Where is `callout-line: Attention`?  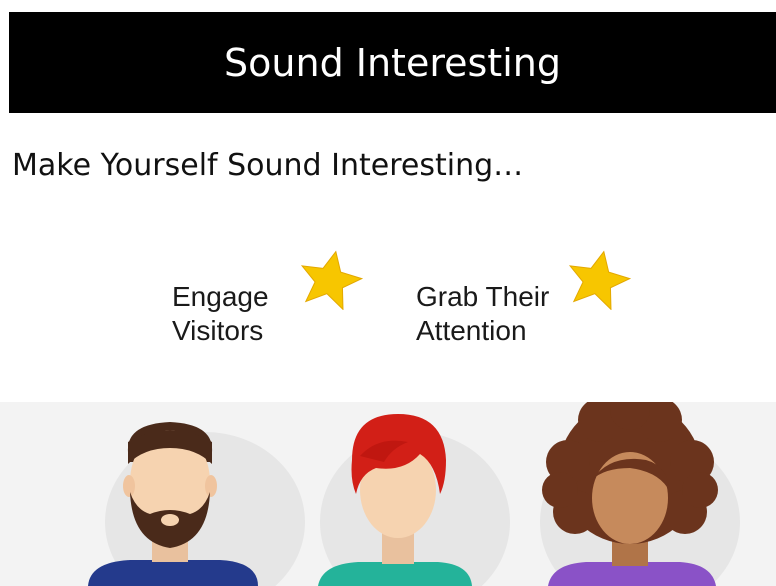
callout-line: Attention is located at coordinates (471, 330).